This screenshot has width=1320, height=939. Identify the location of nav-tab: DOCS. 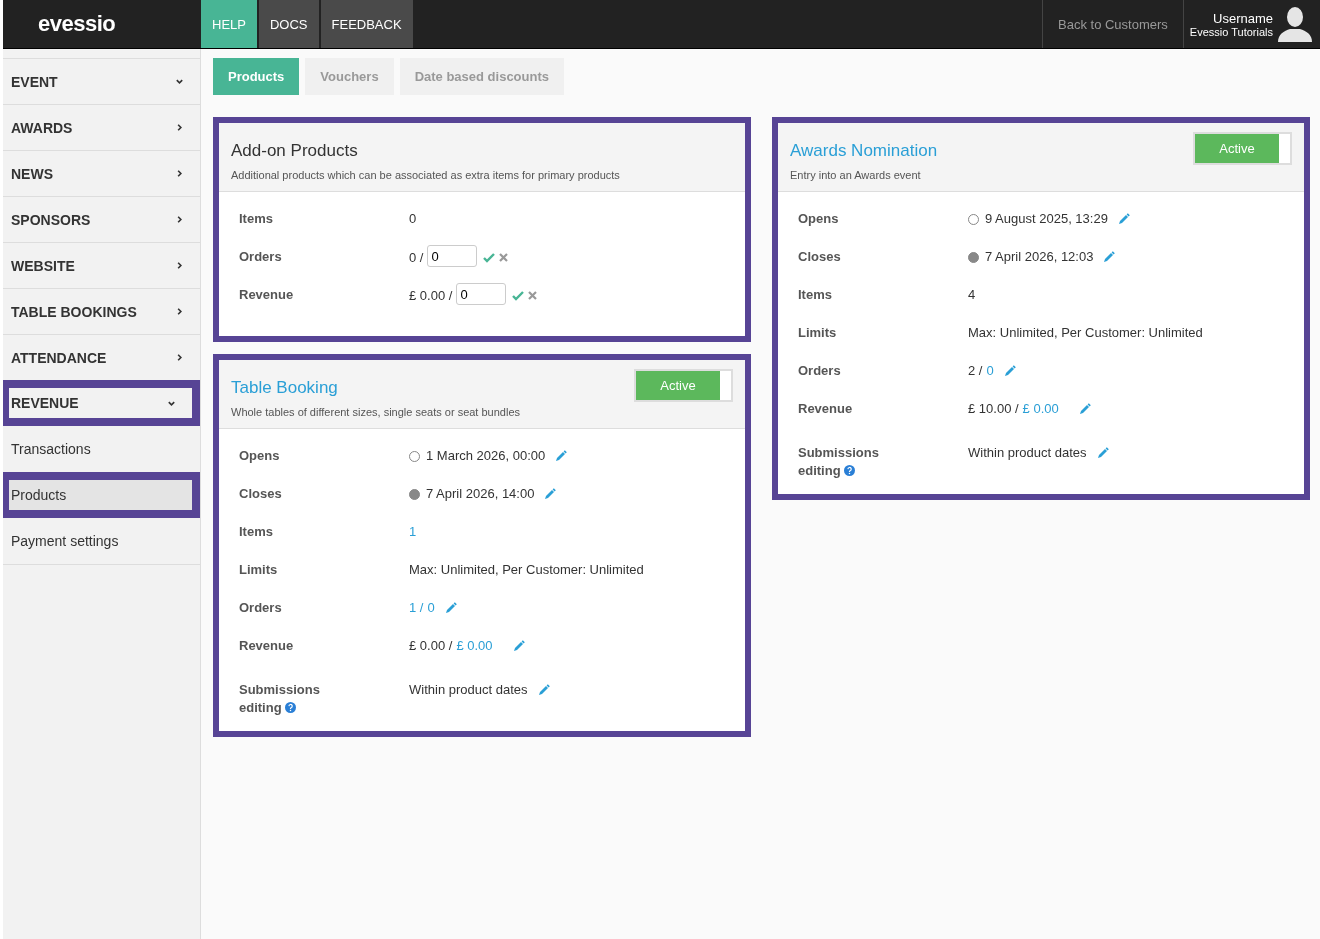
(288, 24).